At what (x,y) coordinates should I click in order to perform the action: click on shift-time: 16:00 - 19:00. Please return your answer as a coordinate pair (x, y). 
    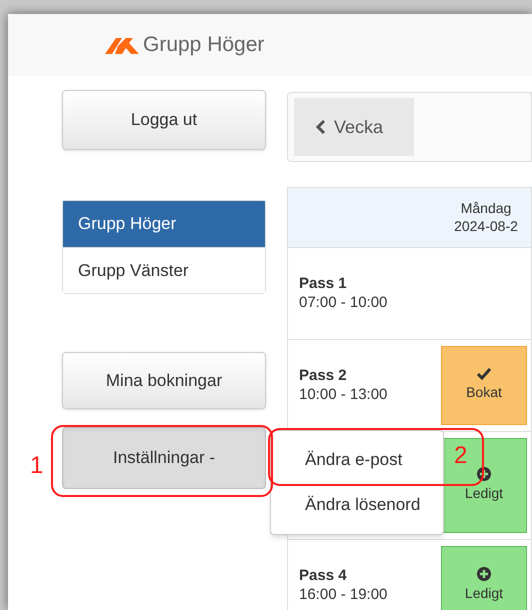
    Looking at the image, I should click on (343, 595).